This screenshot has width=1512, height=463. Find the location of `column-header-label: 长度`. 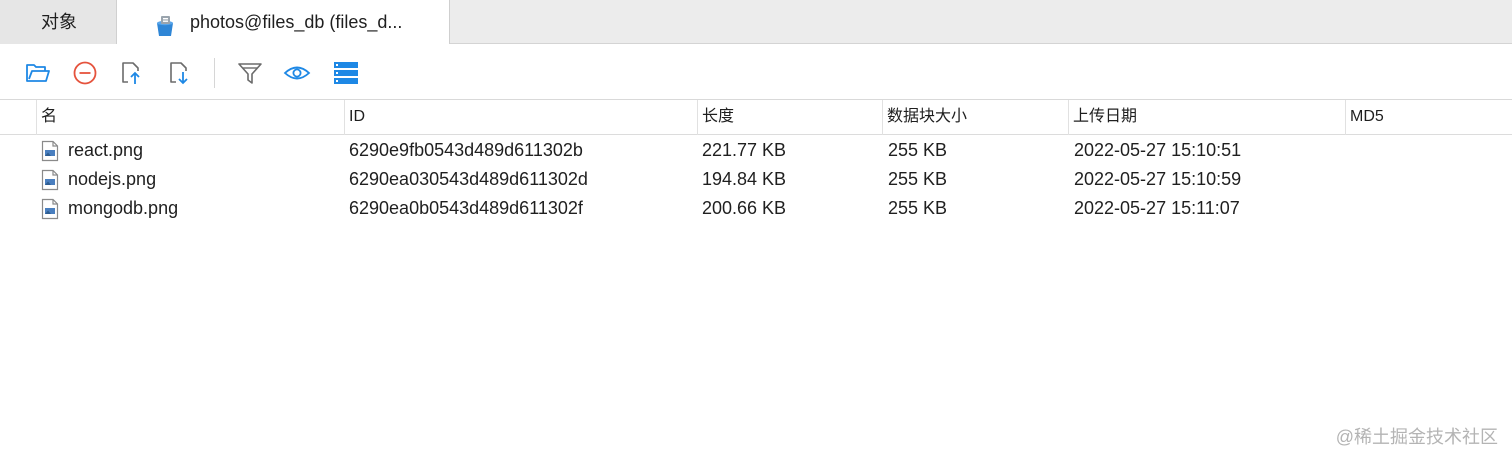

column-header-label: 长度 is located at coordinates (718, 116).